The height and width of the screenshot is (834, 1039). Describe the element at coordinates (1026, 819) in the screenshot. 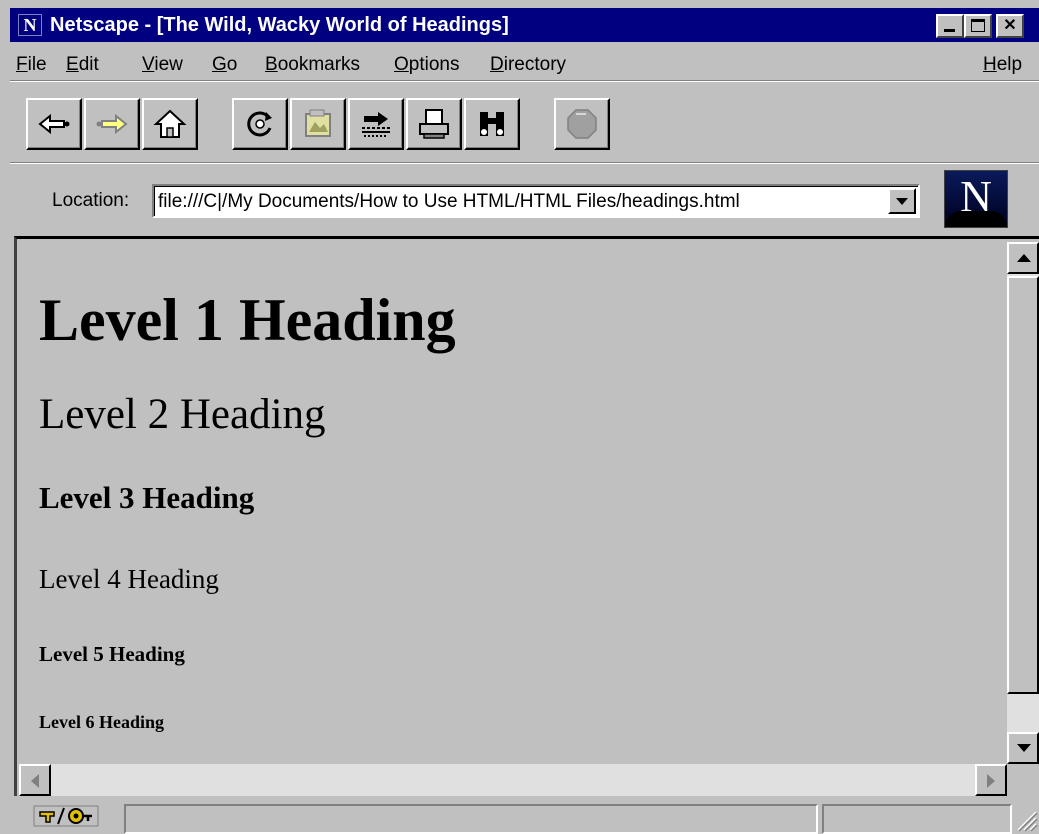

I see `resize-grip-icon` at that location.